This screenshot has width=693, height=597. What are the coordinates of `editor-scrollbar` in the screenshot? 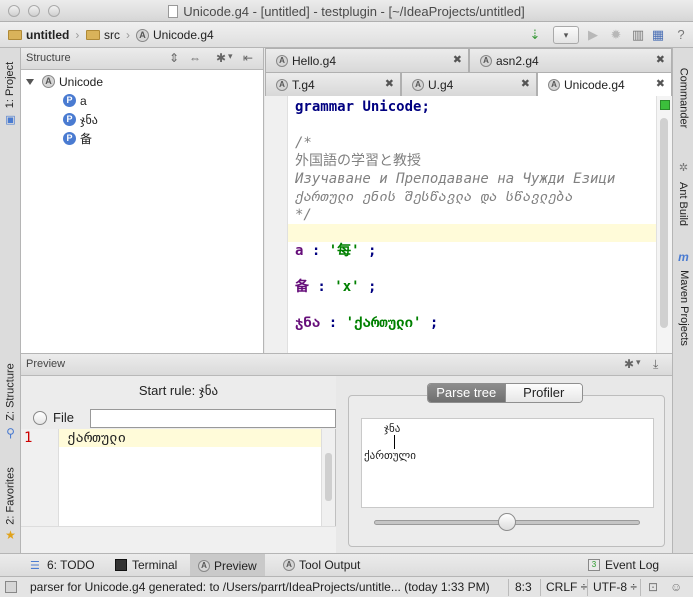 It's located at (664, 224).